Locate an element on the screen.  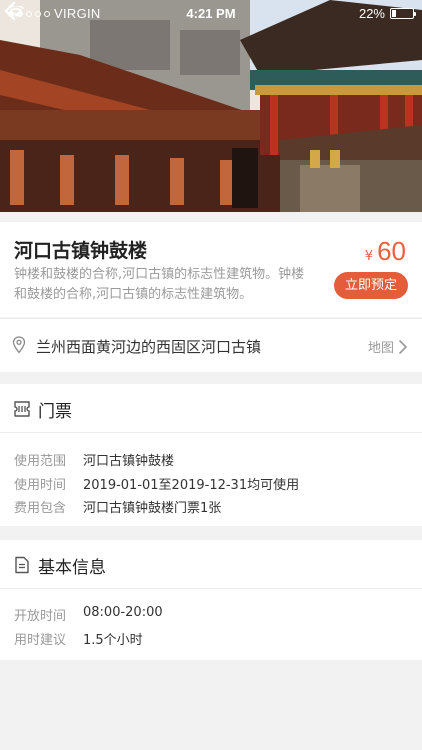
ticket-row: 使用范围 河口古镇钟鼓楼 is located at coordinates (94, 459).